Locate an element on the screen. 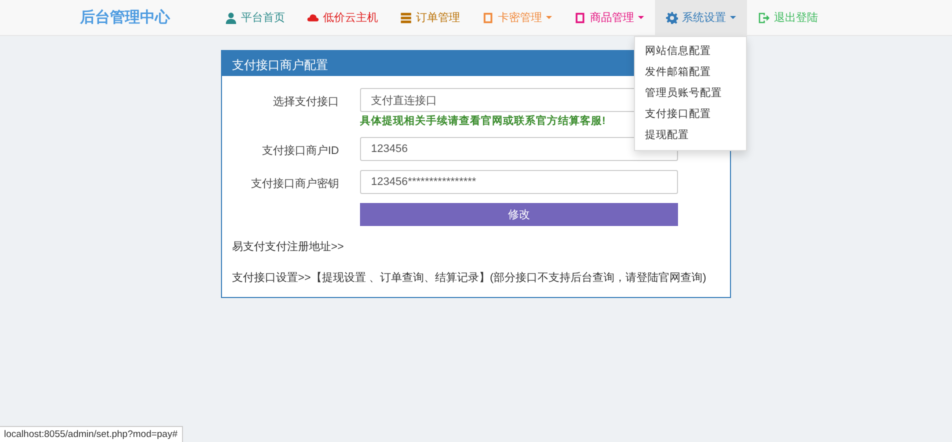  gear-icon is located at coordinates (672, 18).